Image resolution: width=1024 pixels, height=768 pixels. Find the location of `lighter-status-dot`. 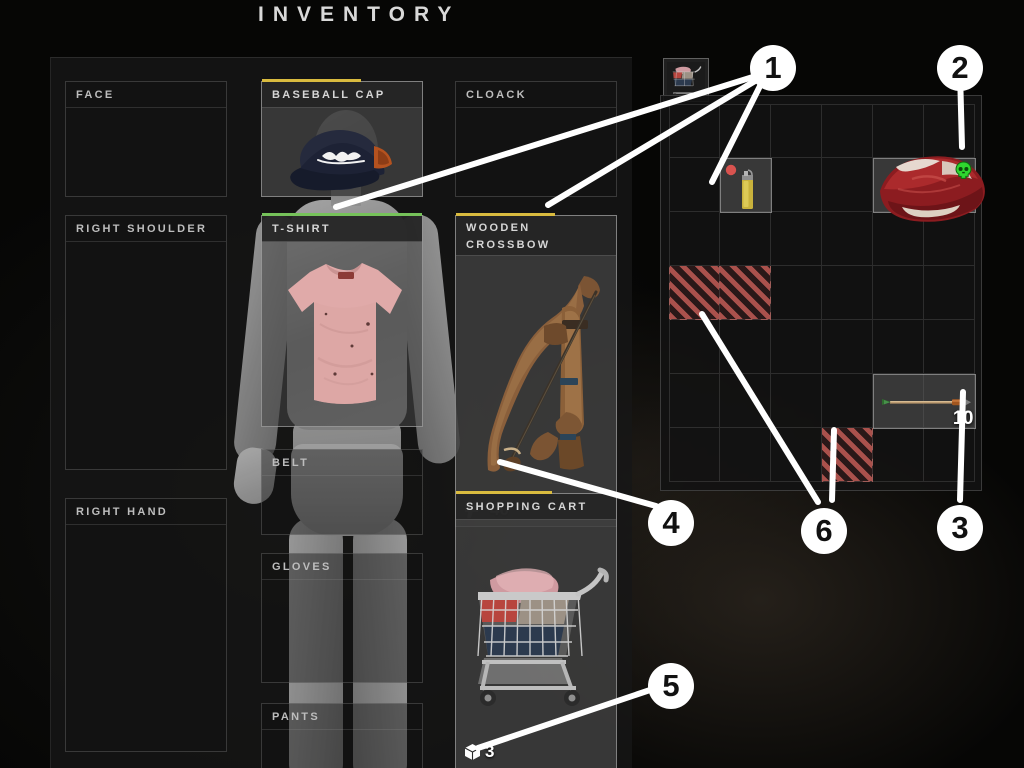

lighter-status-dot is located at coordinates (731, 172).